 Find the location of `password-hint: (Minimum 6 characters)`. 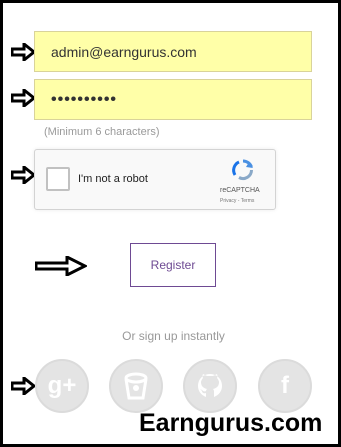

password-hint: (Minimum 6 characters) is located at coordinates (102, 132).